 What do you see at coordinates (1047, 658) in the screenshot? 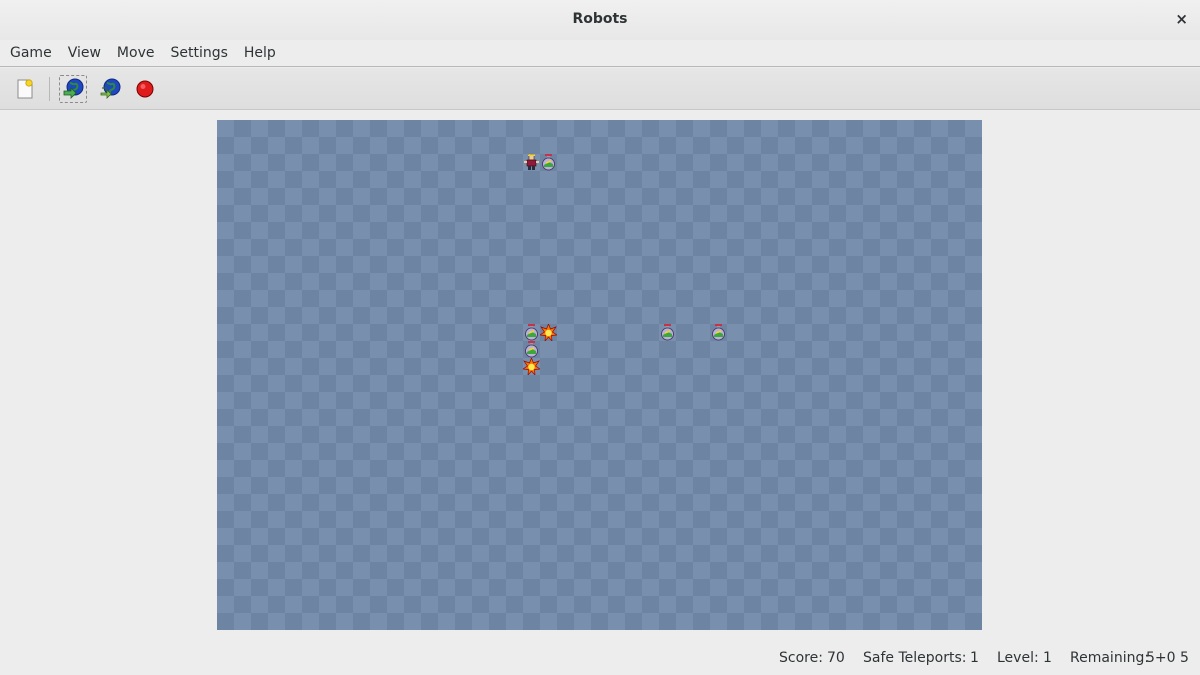
I see `level-value: 1` at bounding box center [1047, 658].